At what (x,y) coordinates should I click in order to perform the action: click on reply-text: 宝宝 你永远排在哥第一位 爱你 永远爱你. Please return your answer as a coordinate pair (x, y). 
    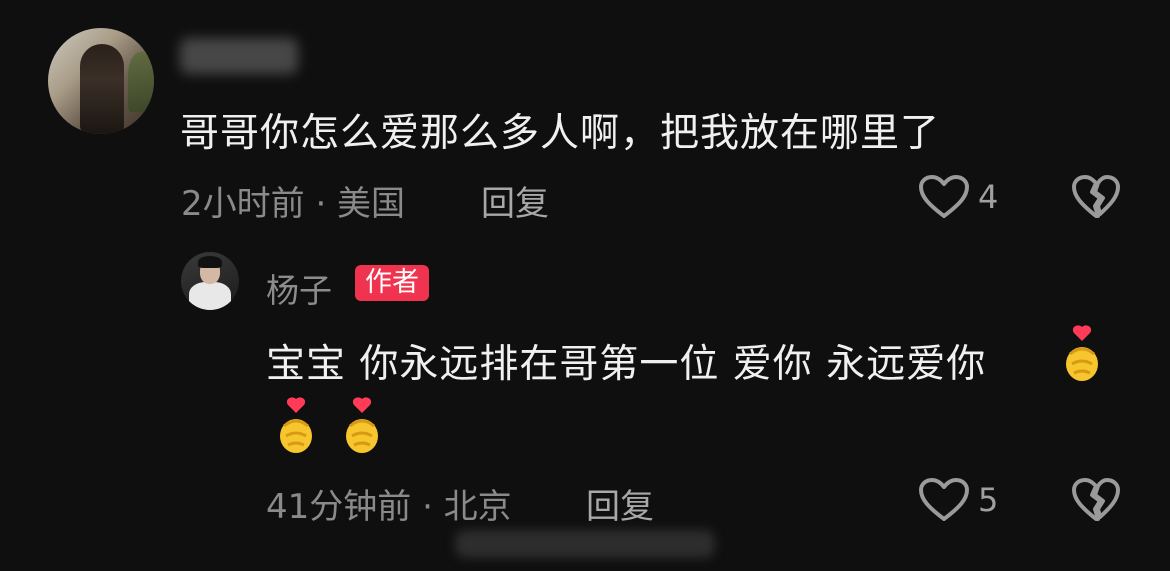
    Looking at the image, I should click on (626, 364).